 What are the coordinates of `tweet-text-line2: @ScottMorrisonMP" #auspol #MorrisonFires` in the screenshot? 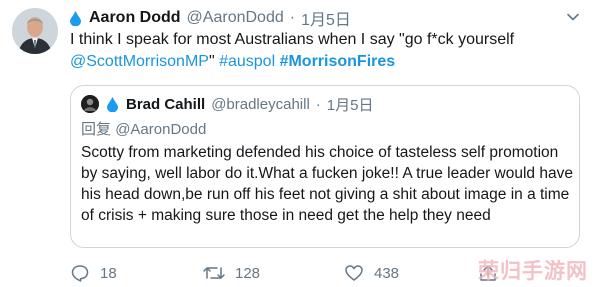 It's located at (327, 62).